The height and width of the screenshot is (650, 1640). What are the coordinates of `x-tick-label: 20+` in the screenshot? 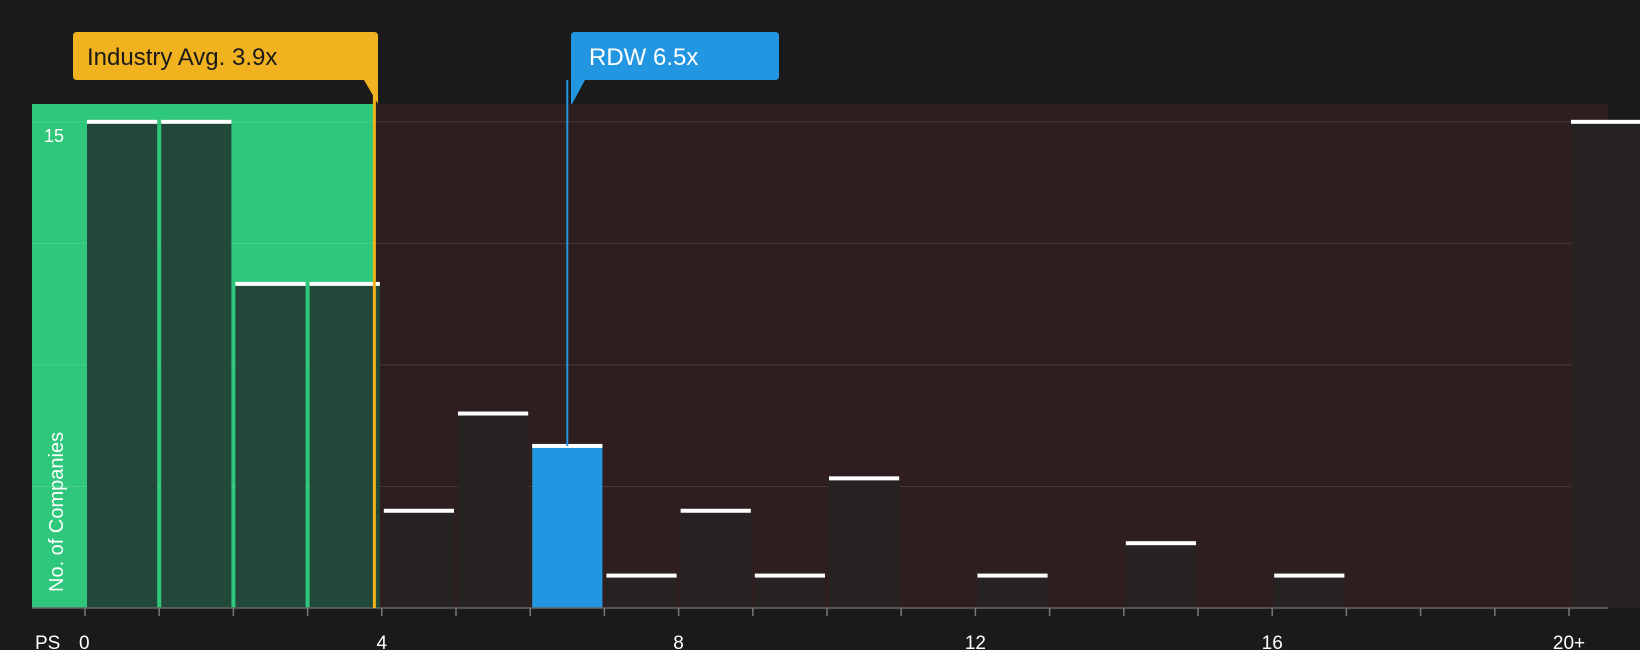 It's located at (1569, 641).